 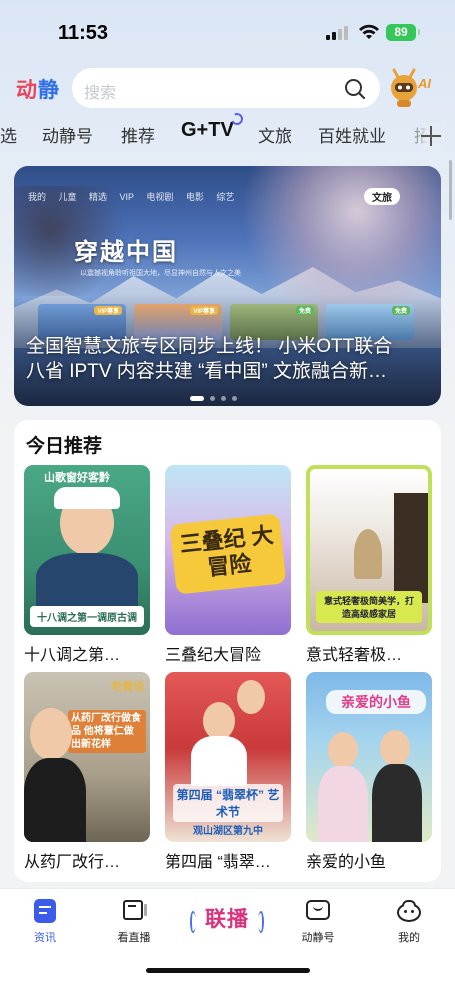 I want to click on nav-dongjinghao: 动静号, so click(x=318, y=921).